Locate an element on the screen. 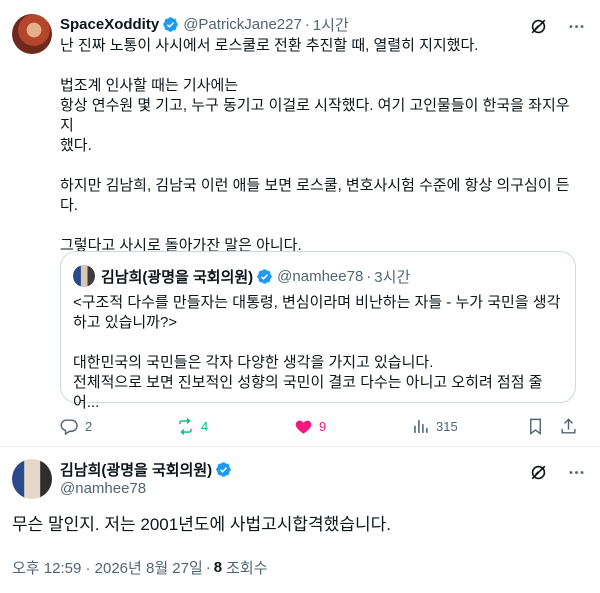 Image resolution: width=600 pixels, height=593 pixels. author-name: 김남희(광명을 국회의원) is located at coordinates (136, 469).